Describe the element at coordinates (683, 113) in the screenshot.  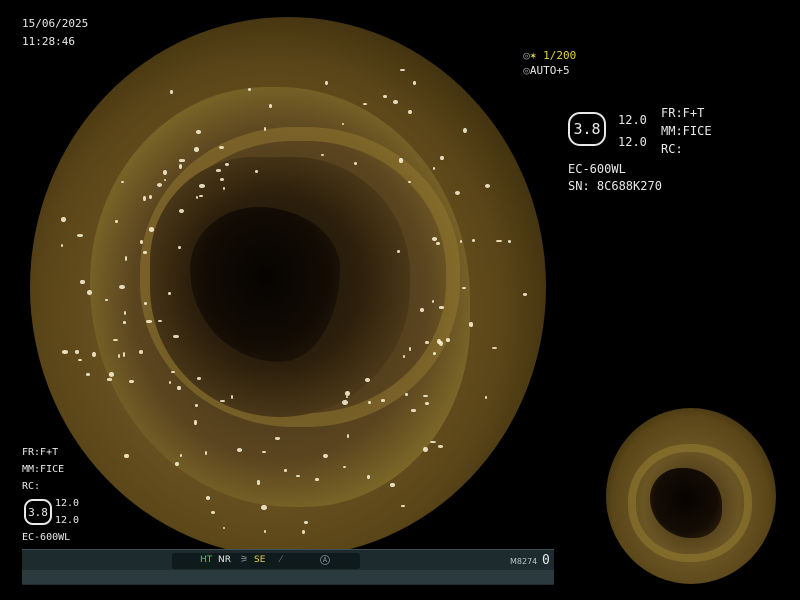
I see `fr-label: FR:F+T` at that location.